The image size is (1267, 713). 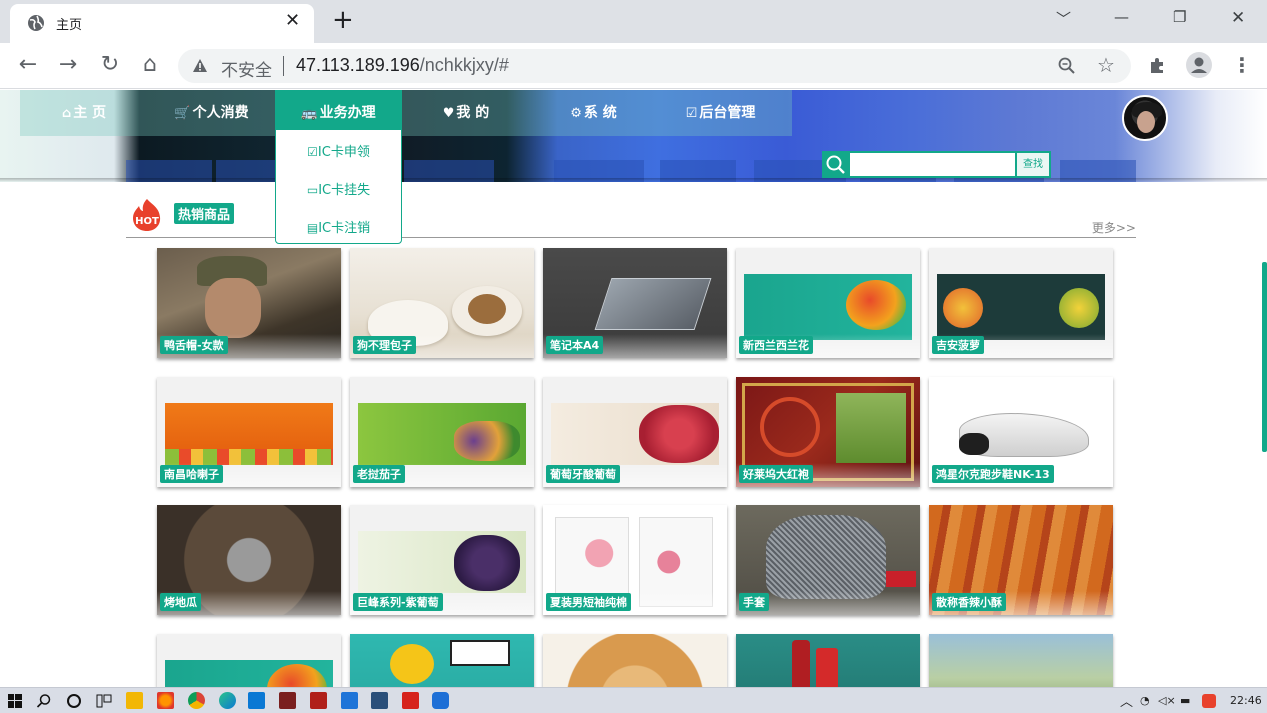 What do you see at coordinates (134, 700) in the screenshot?
I see `file-explorer-icon` at bounding box center [134, 700].